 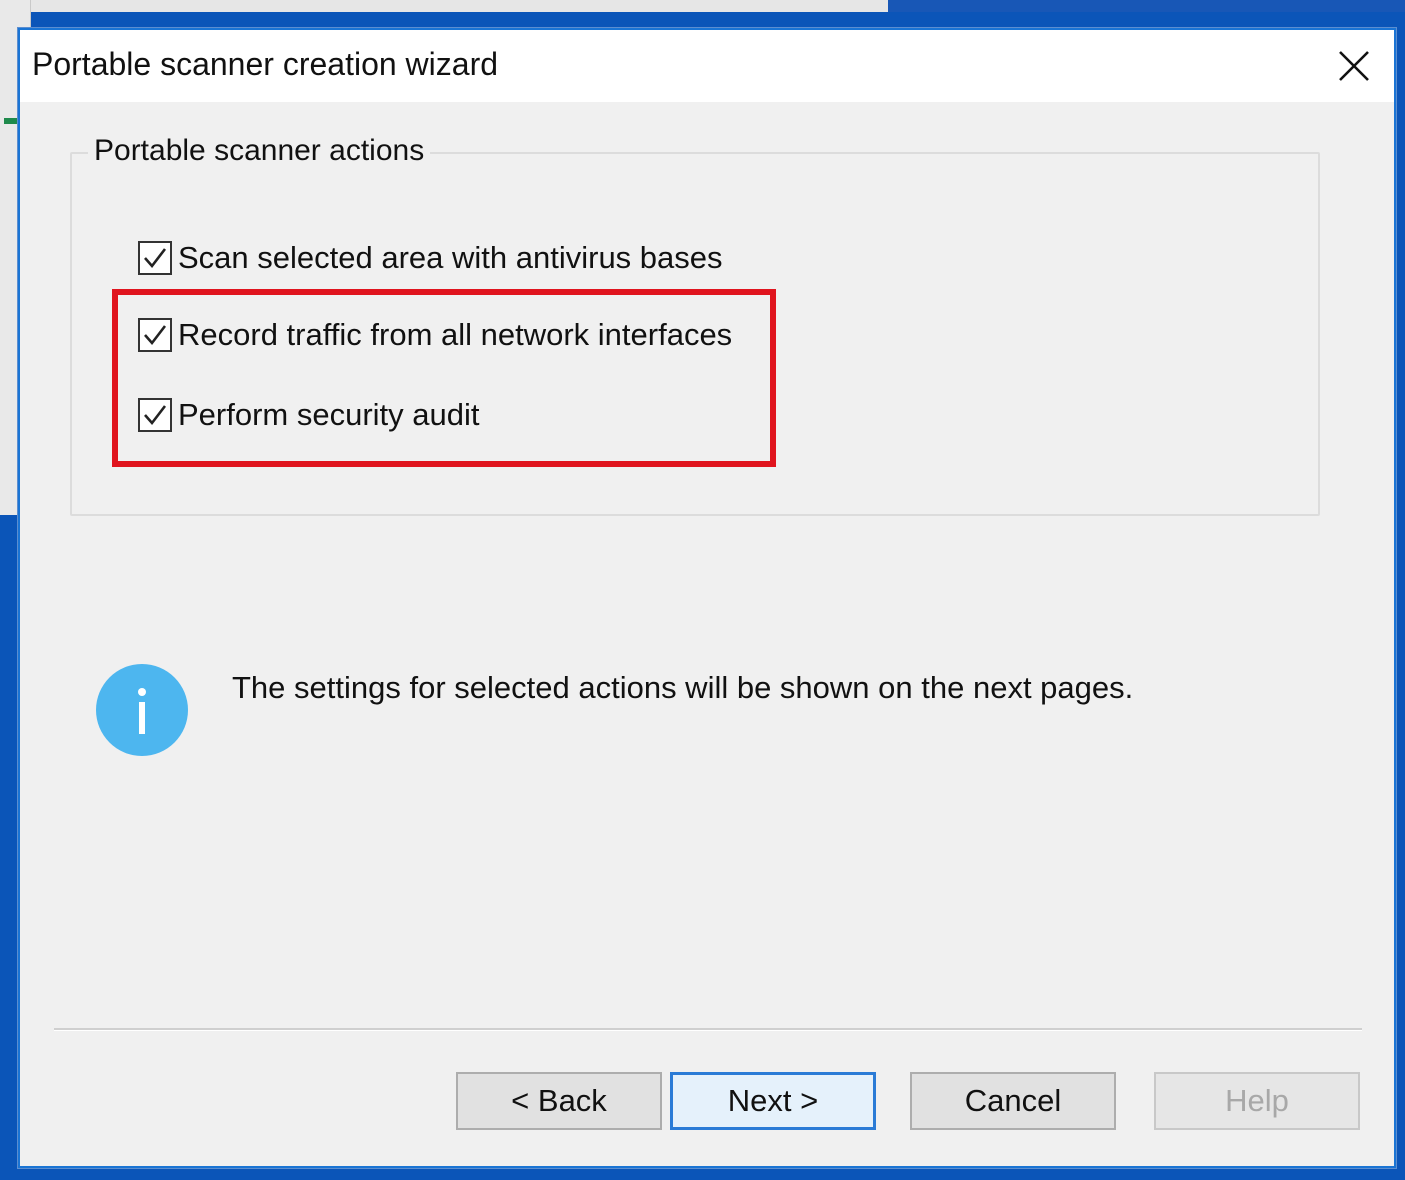 What do you see at coordinates (142, 710) in the screenshot?
I see `info-icon` at bounding box center [142, 710].